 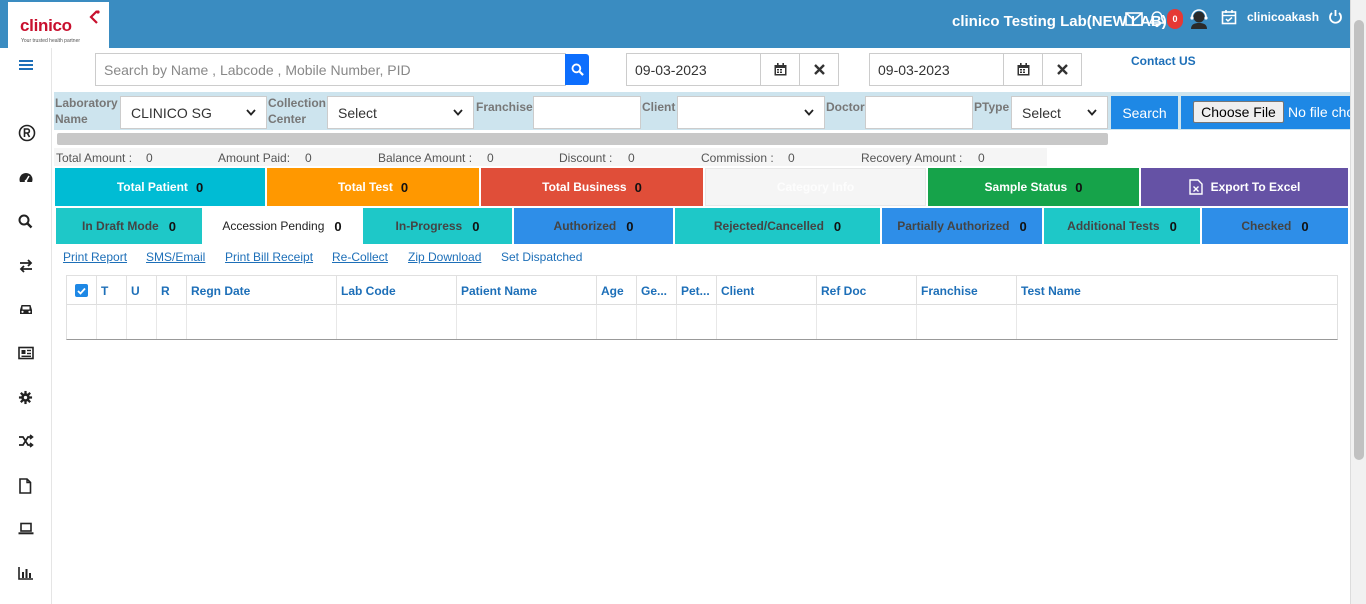 What do you see at coordinates (360, 257) in the screenshot?
I see `re-collect-link: Re-Collect` at bounding box center [360, 257].